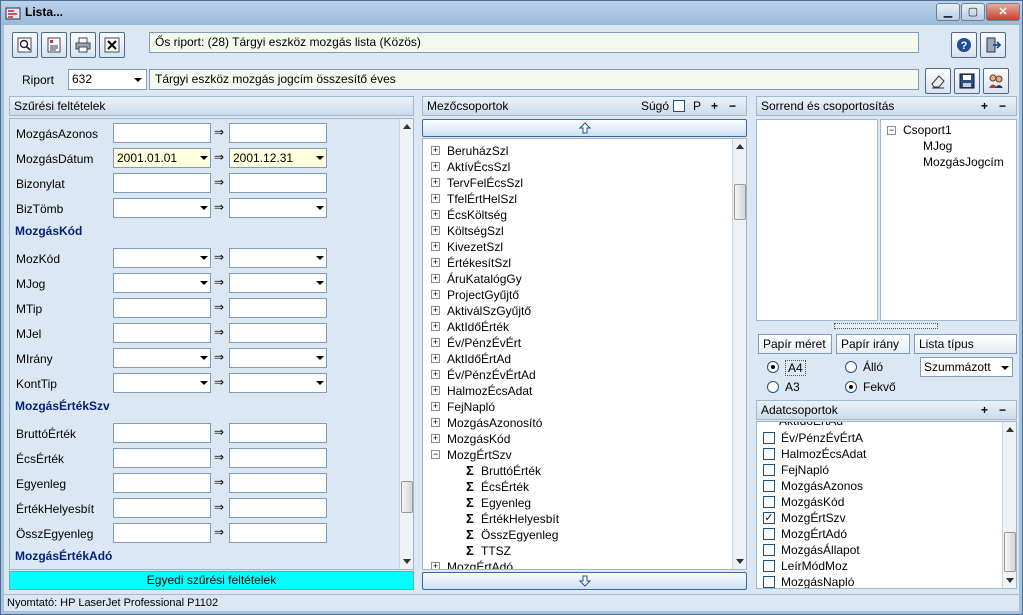 The image size is (1023, 615). I want to click on field-group-item: TfelÉrtHelSzl, so click(482, 199).